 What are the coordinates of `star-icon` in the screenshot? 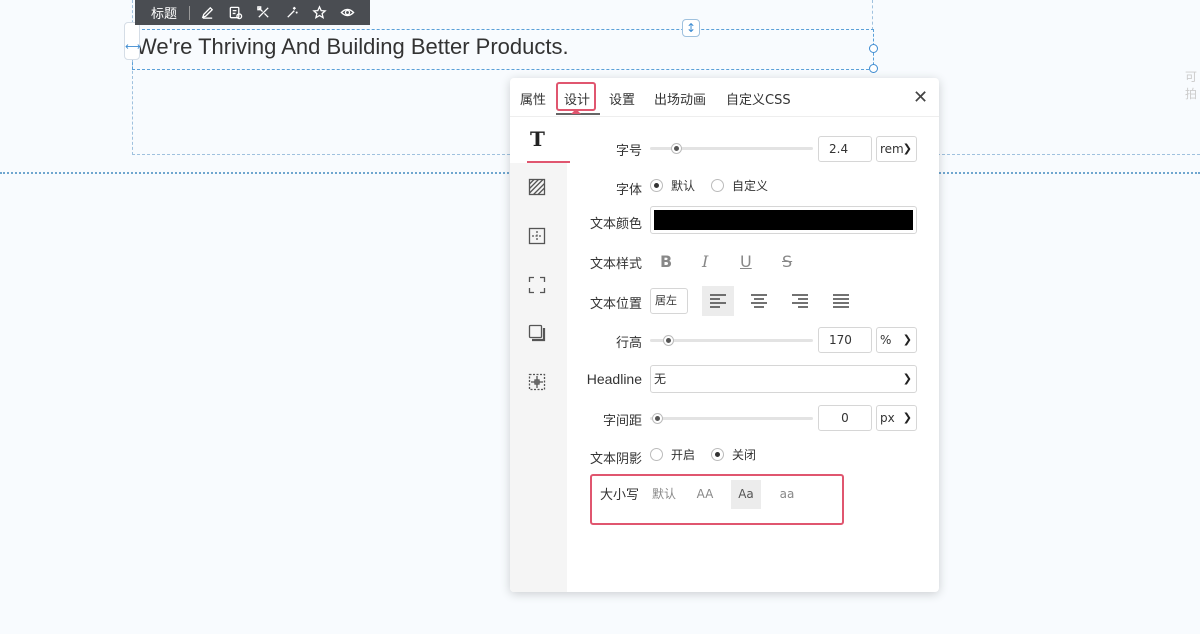 It's located at (319, 13).